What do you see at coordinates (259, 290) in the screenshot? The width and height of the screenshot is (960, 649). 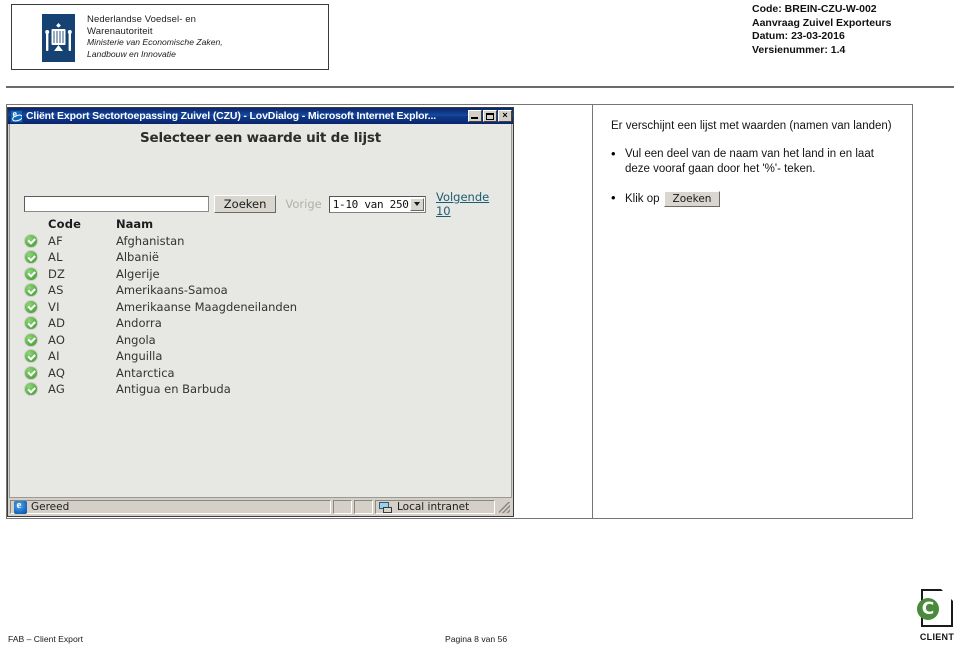 I see `table-row: AS Amerikaans-Samoa` at bounding box center [259, 290].